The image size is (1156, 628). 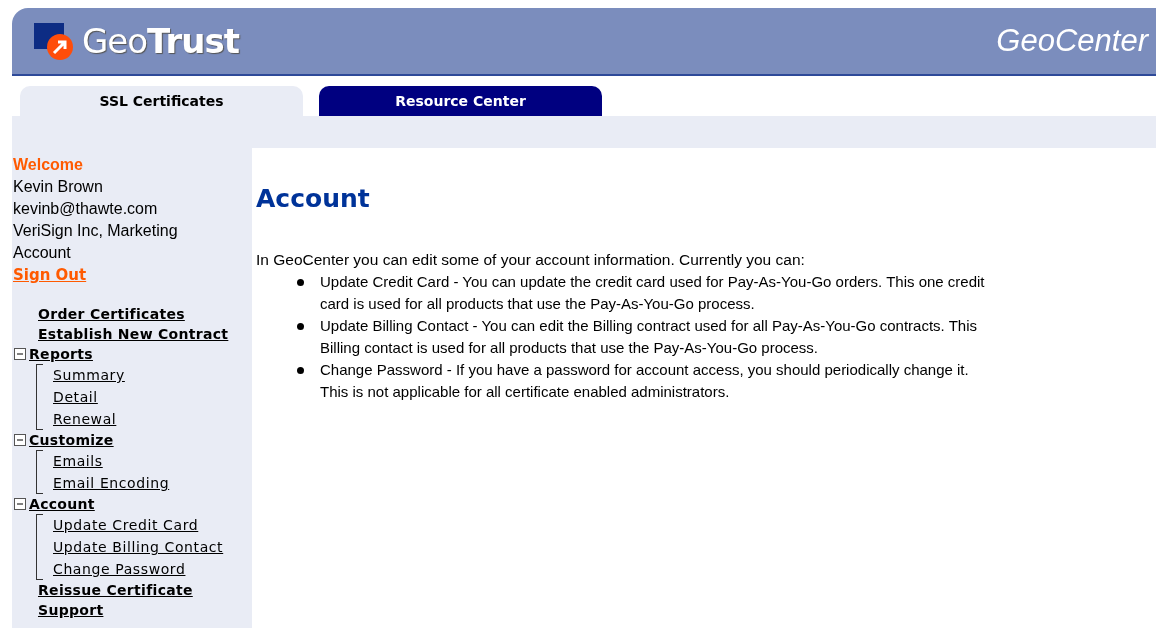 I want to click on nav-sublink: Emails, so click(x=111, y=461).